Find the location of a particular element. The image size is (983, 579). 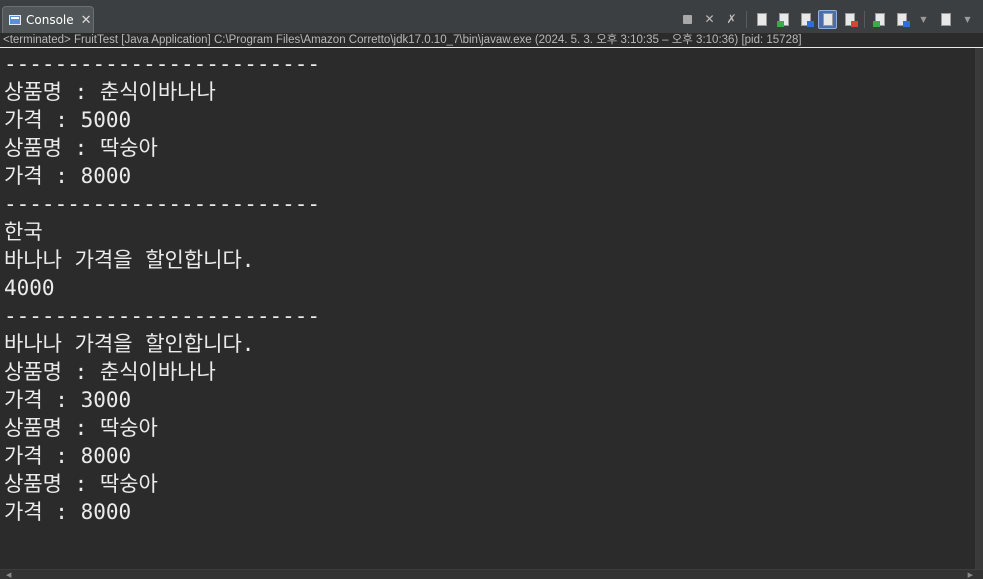

scroll-right-icon: ▶ is located at coordinates (970, 575).